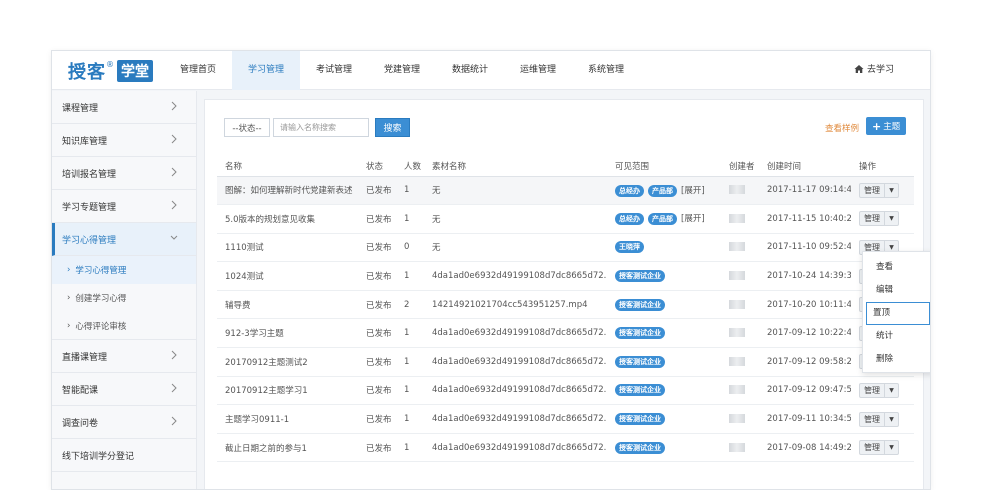  What do you see at coordinates (538, 70) in the screenshot?
I see `nav-operations: 运维管理` at bounding box center [538, 70].